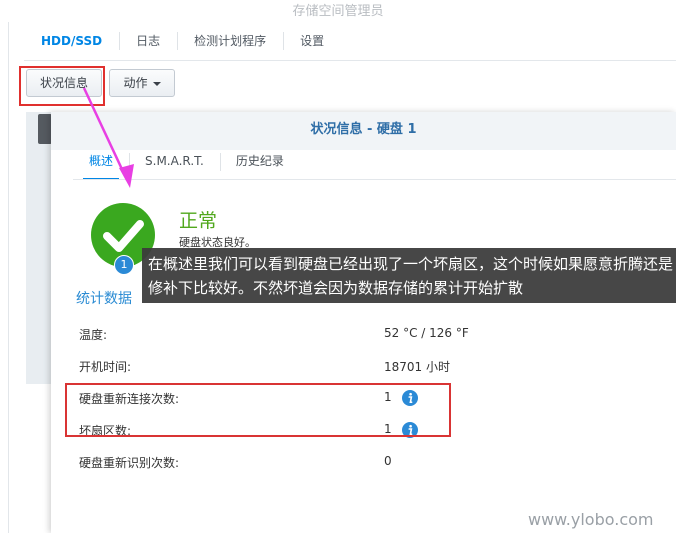  Describe the element at coordinates (388, 461) in the screenshot. I see `stat-value: 0` at that location.